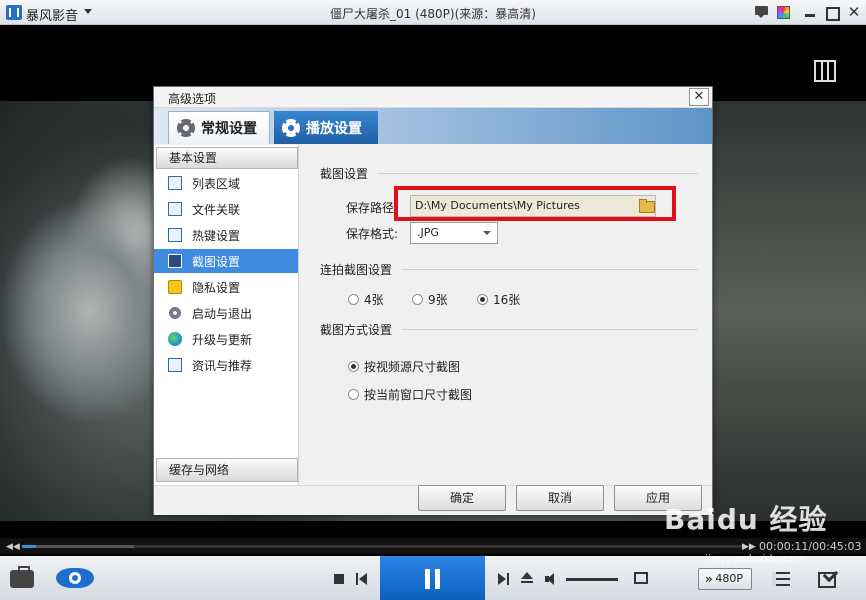 The image size is (866, 600). Describe the element at coordinates (783, 12) in the screenshot. I see `skin-icon` at that location.